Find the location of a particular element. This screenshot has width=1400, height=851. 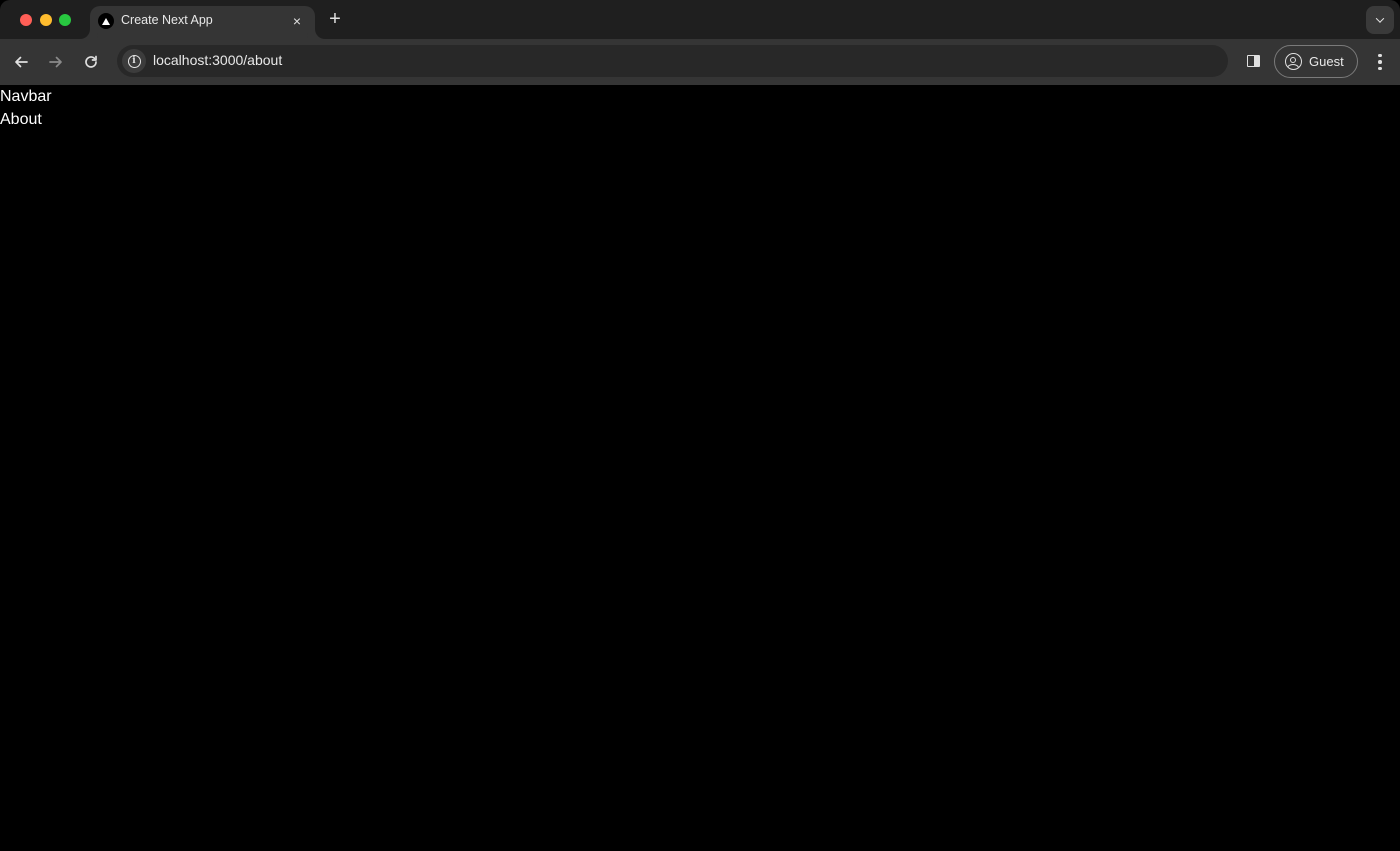

side-panel-button is located at coordinates (1253, 61).